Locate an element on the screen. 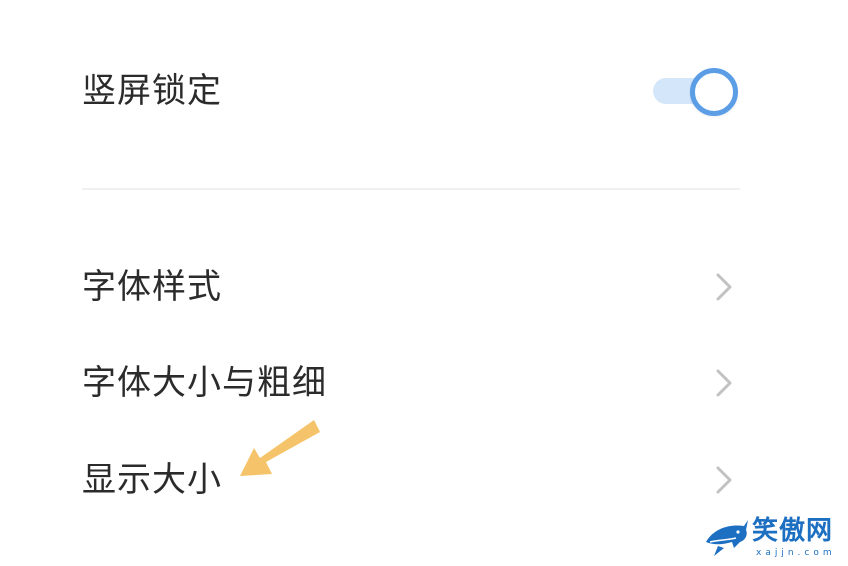  toggle-knob is located at coordinates (714, 92).